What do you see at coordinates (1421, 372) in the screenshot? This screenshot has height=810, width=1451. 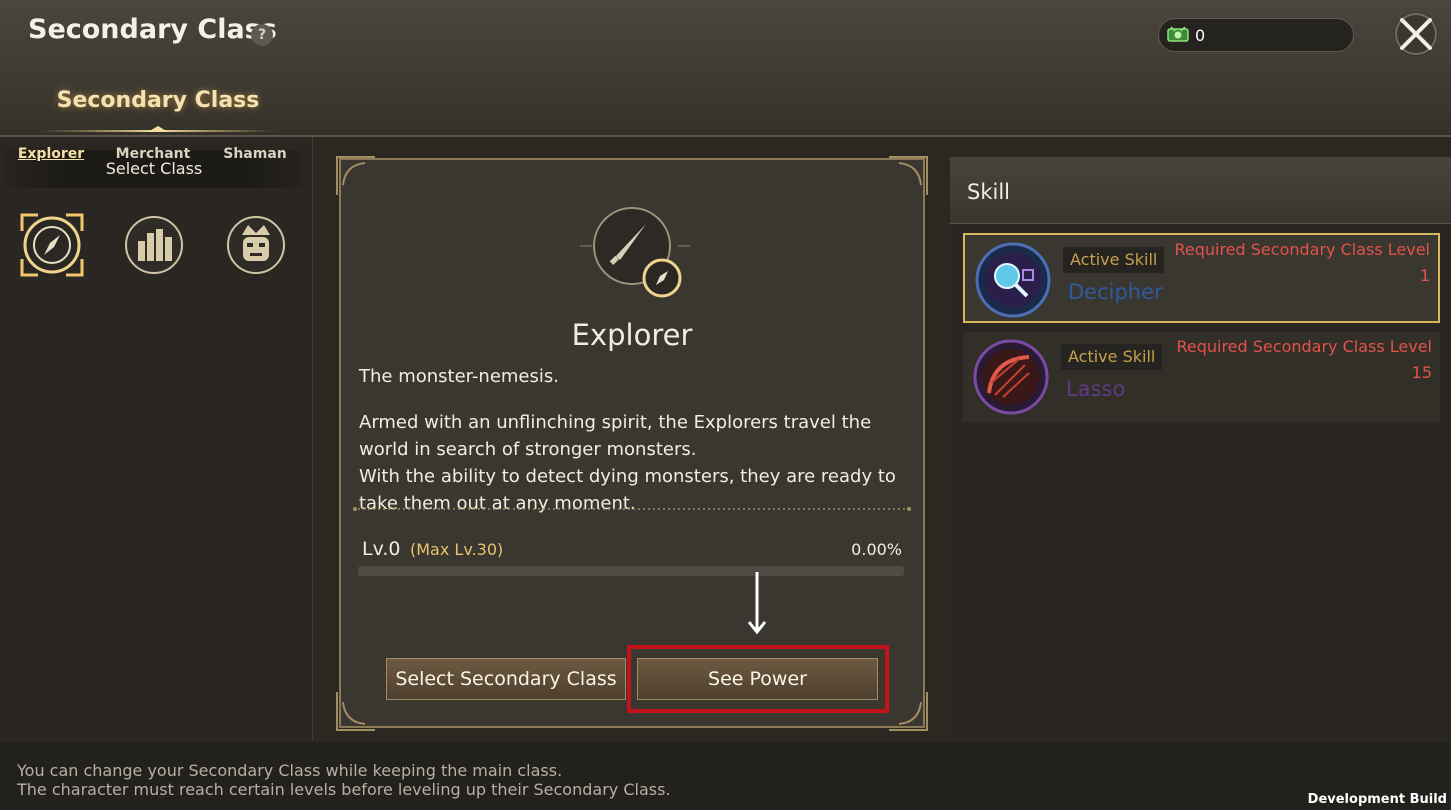 I see `skill-requirement-level: 15` at bounding box center [1421, 372].